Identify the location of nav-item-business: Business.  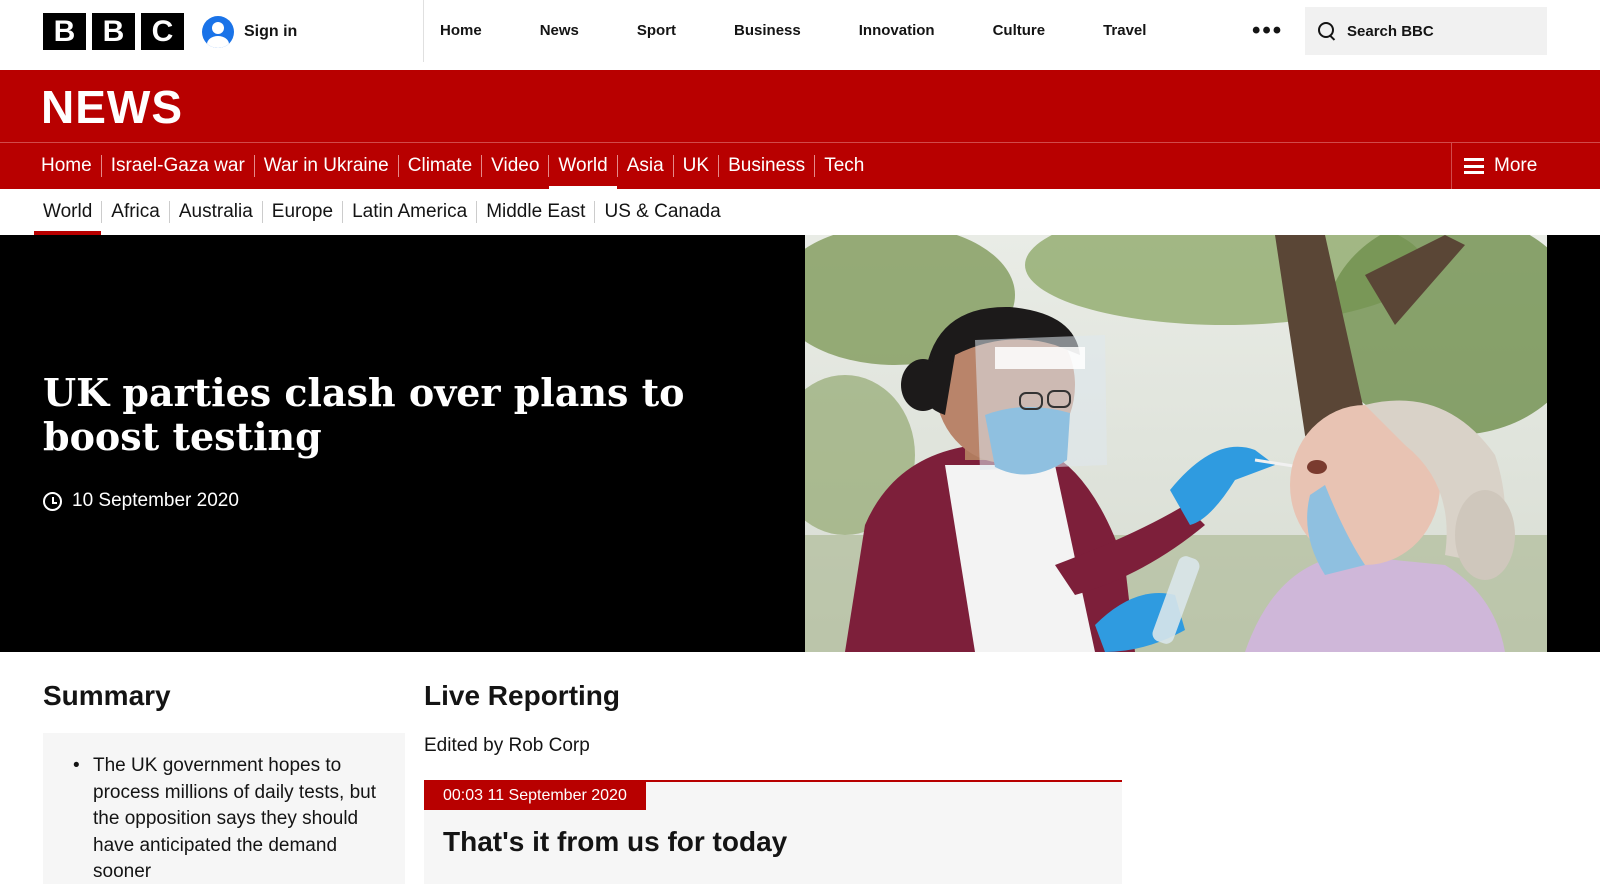
(766, 166).